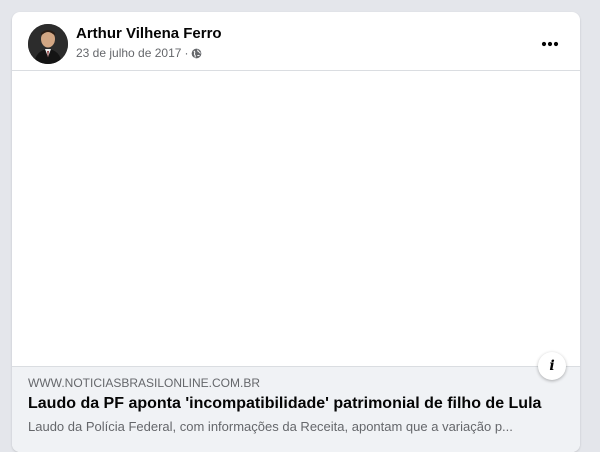 This screenshot has width=600, height=452. What do you see at coordinates (144, 383) in the screenshot?
I see `link-domain: WWW.NOTICIASBRASILONLINE.COM.BR` at bounding box center [144, 383].